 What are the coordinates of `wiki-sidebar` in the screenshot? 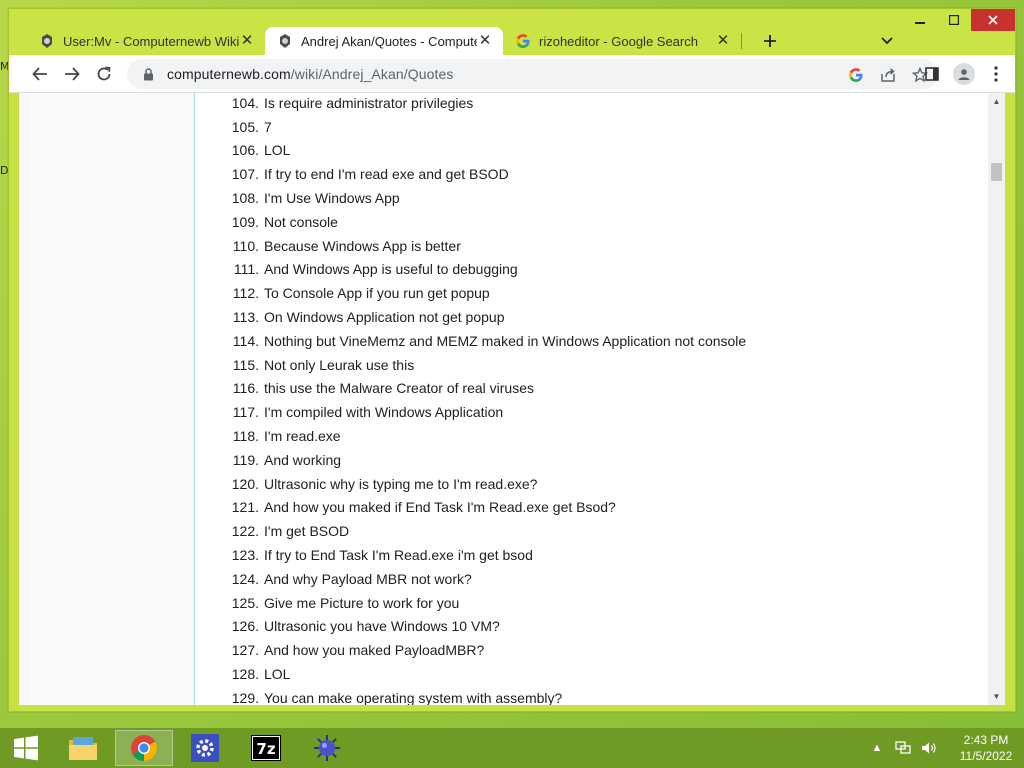 It's located at (107, 399).